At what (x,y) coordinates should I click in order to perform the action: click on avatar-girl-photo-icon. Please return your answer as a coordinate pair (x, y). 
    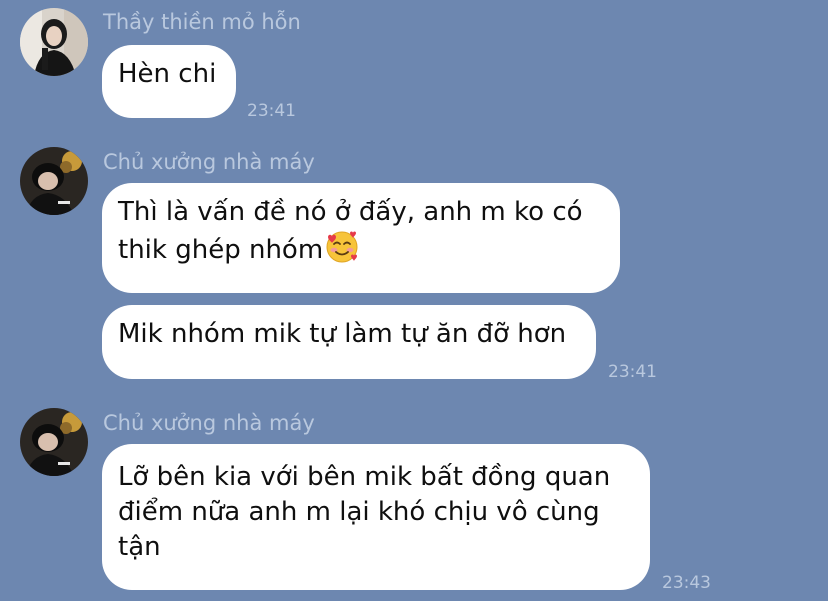
    Looking at the image, I should click on (54, 42).